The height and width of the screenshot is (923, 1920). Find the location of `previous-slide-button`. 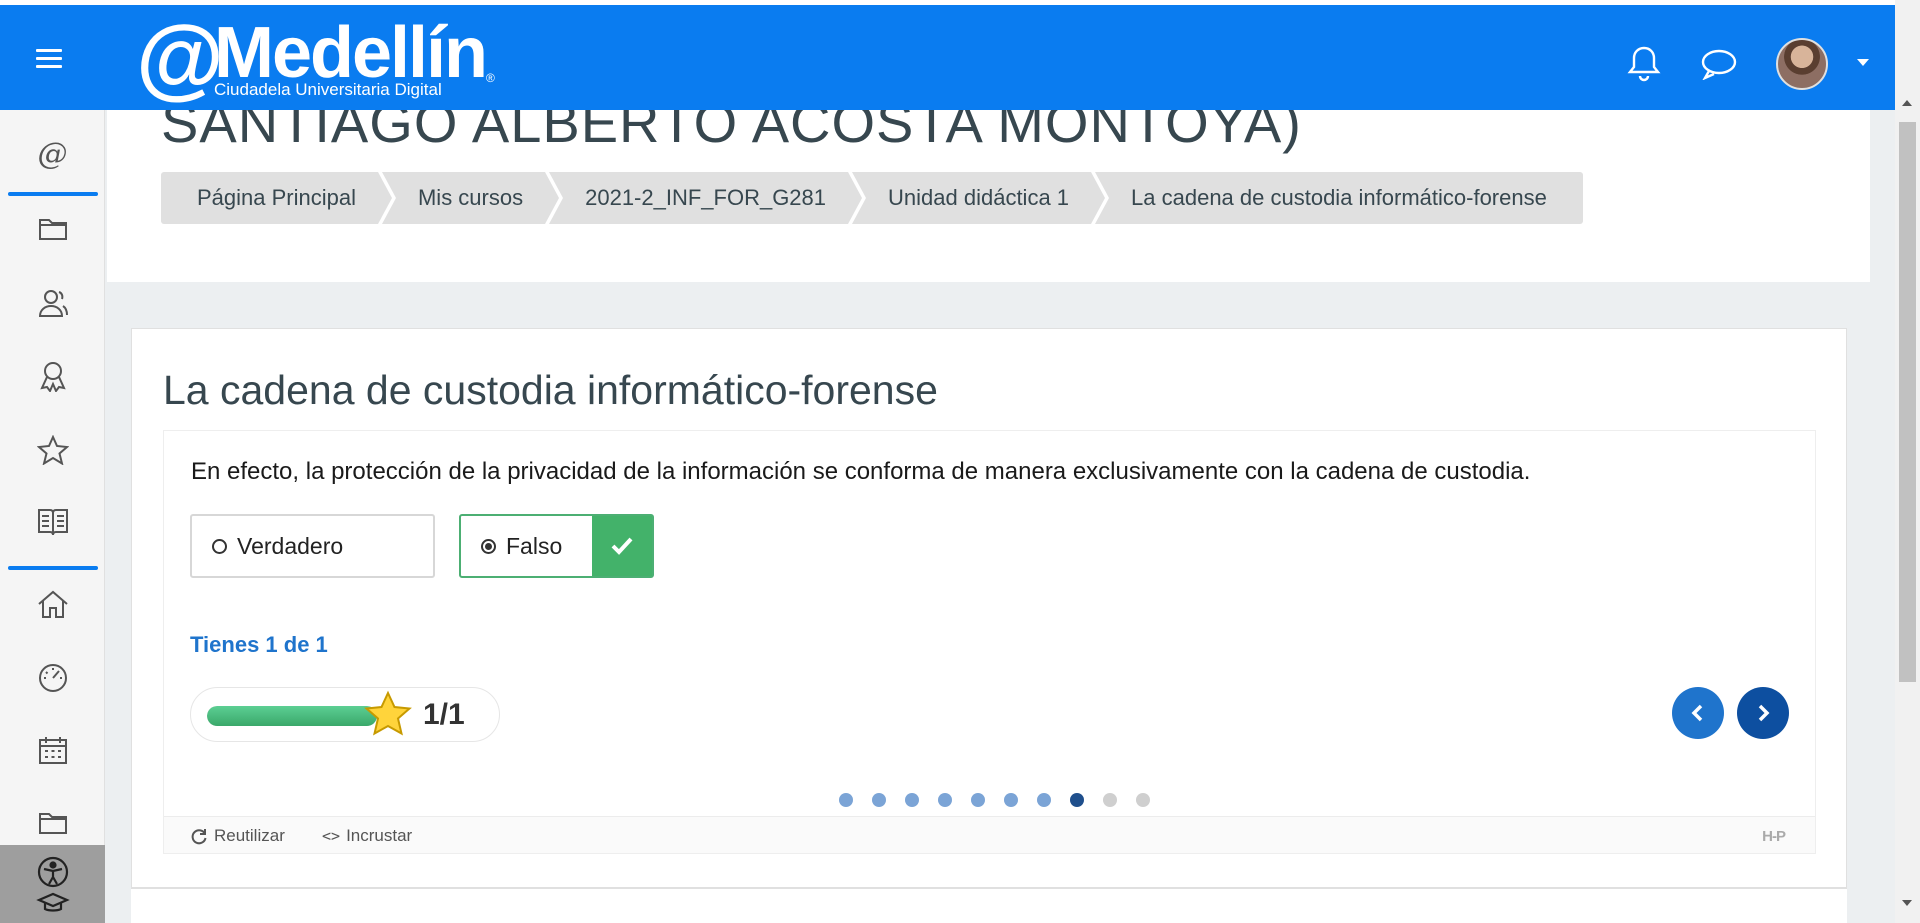

previous-slide-button is located at coordinates (1698, 713).